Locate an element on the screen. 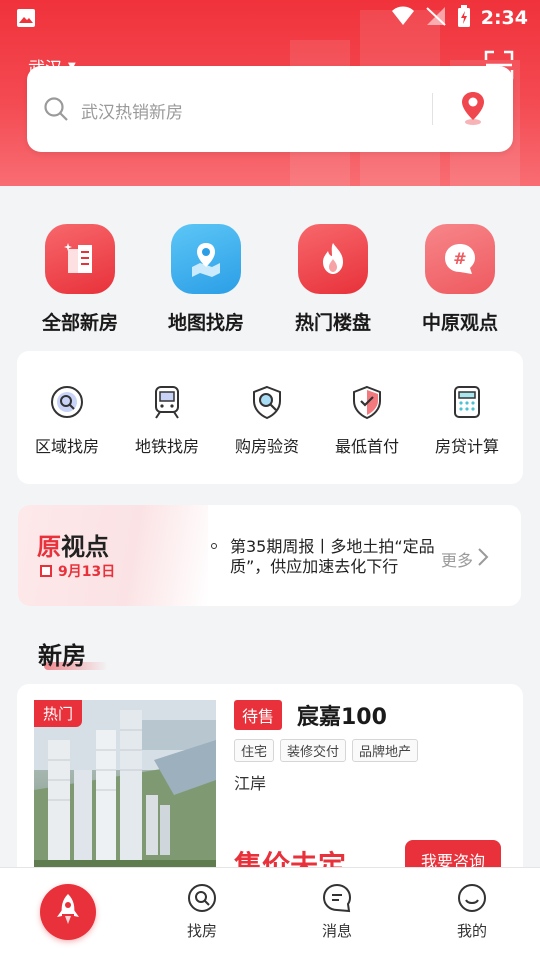 This screenshot has height=960, width=540. divider is located at coordinates (432, 109).